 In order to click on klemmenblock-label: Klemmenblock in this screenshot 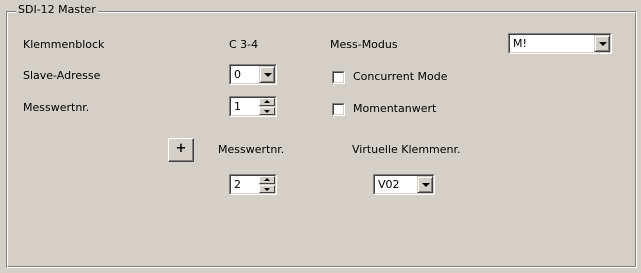, I will do `click(64, 44)`.